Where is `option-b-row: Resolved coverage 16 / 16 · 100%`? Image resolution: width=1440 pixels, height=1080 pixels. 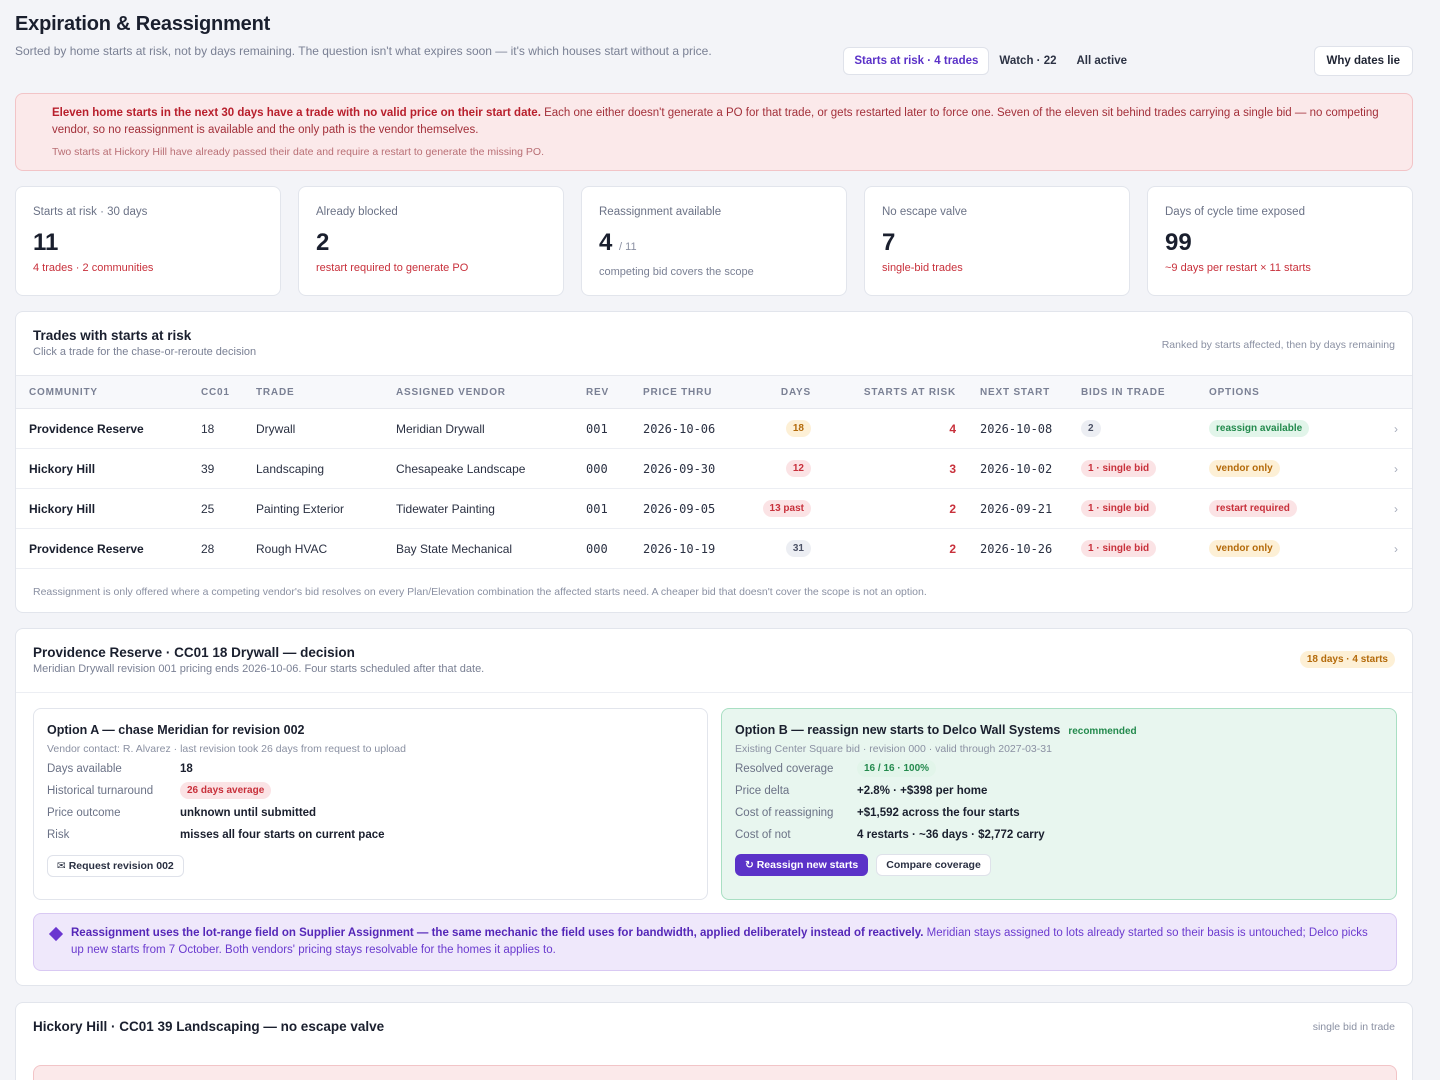 option-b-row: Resolved coverage 16 / 16 · 100% is located at coordinates (1059, 768).